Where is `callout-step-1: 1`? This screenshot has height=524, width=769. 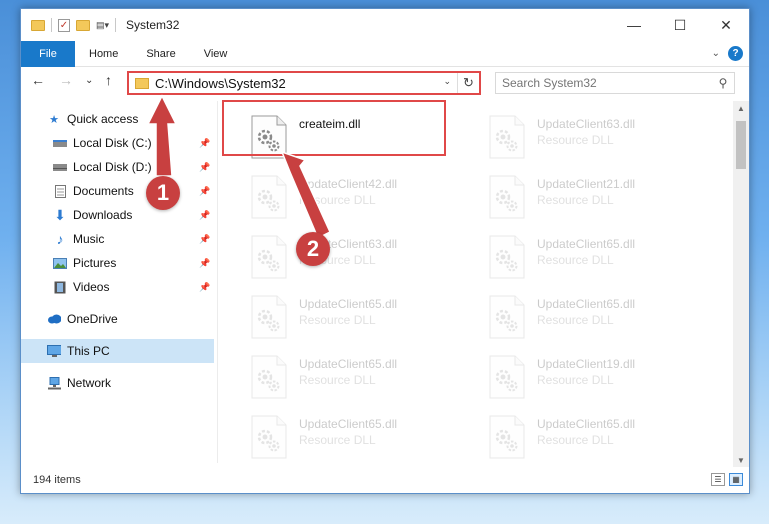
callout-step-1: 1 is located at coordinates (163, 193).